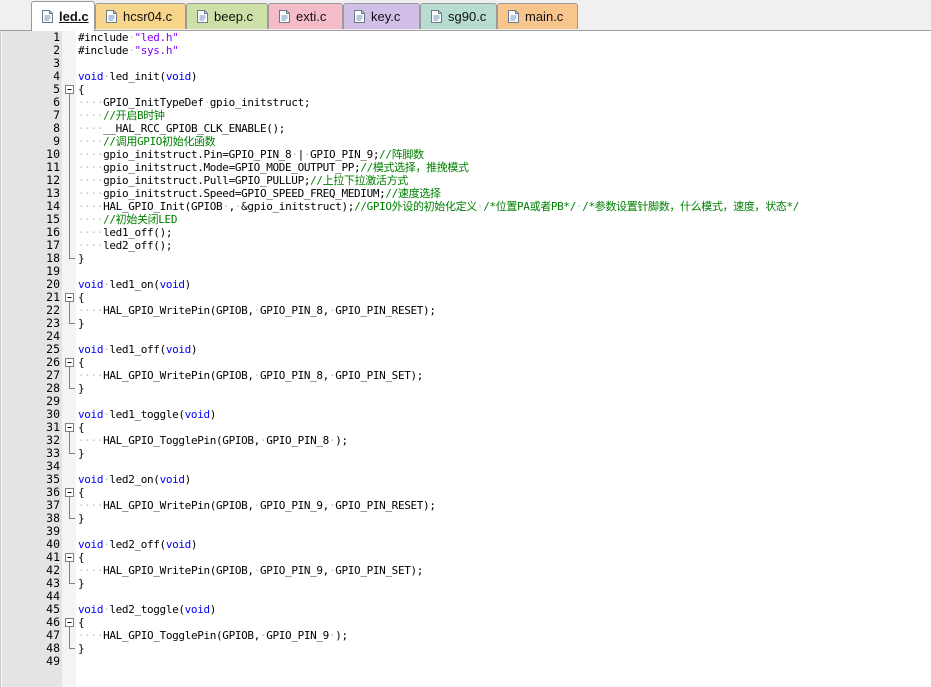 The image size is (931, 687). What do you see at coordinates (466, 76) in the screenshot?
I see `code-line: 4 void·led_init(void)` at bounding box center [466, 76].